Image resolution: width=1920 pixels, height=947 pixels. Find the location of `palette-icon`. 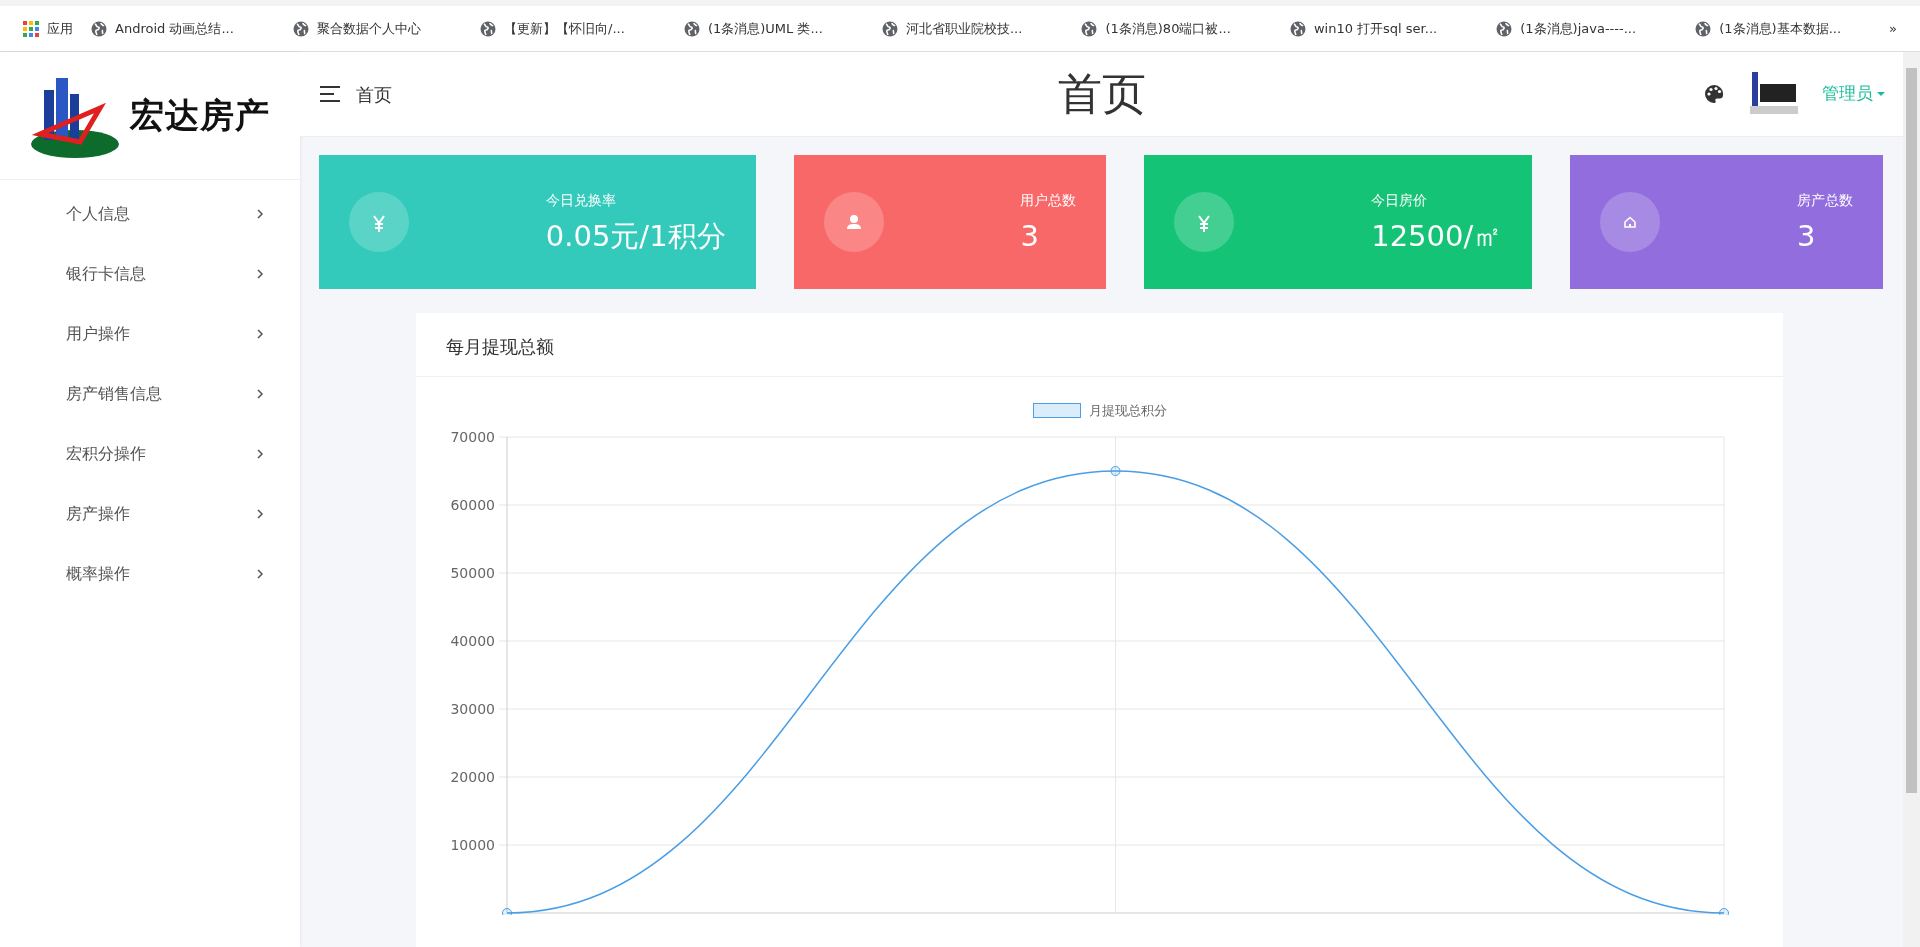

palette-icon is located at coordinates (1714, 94).